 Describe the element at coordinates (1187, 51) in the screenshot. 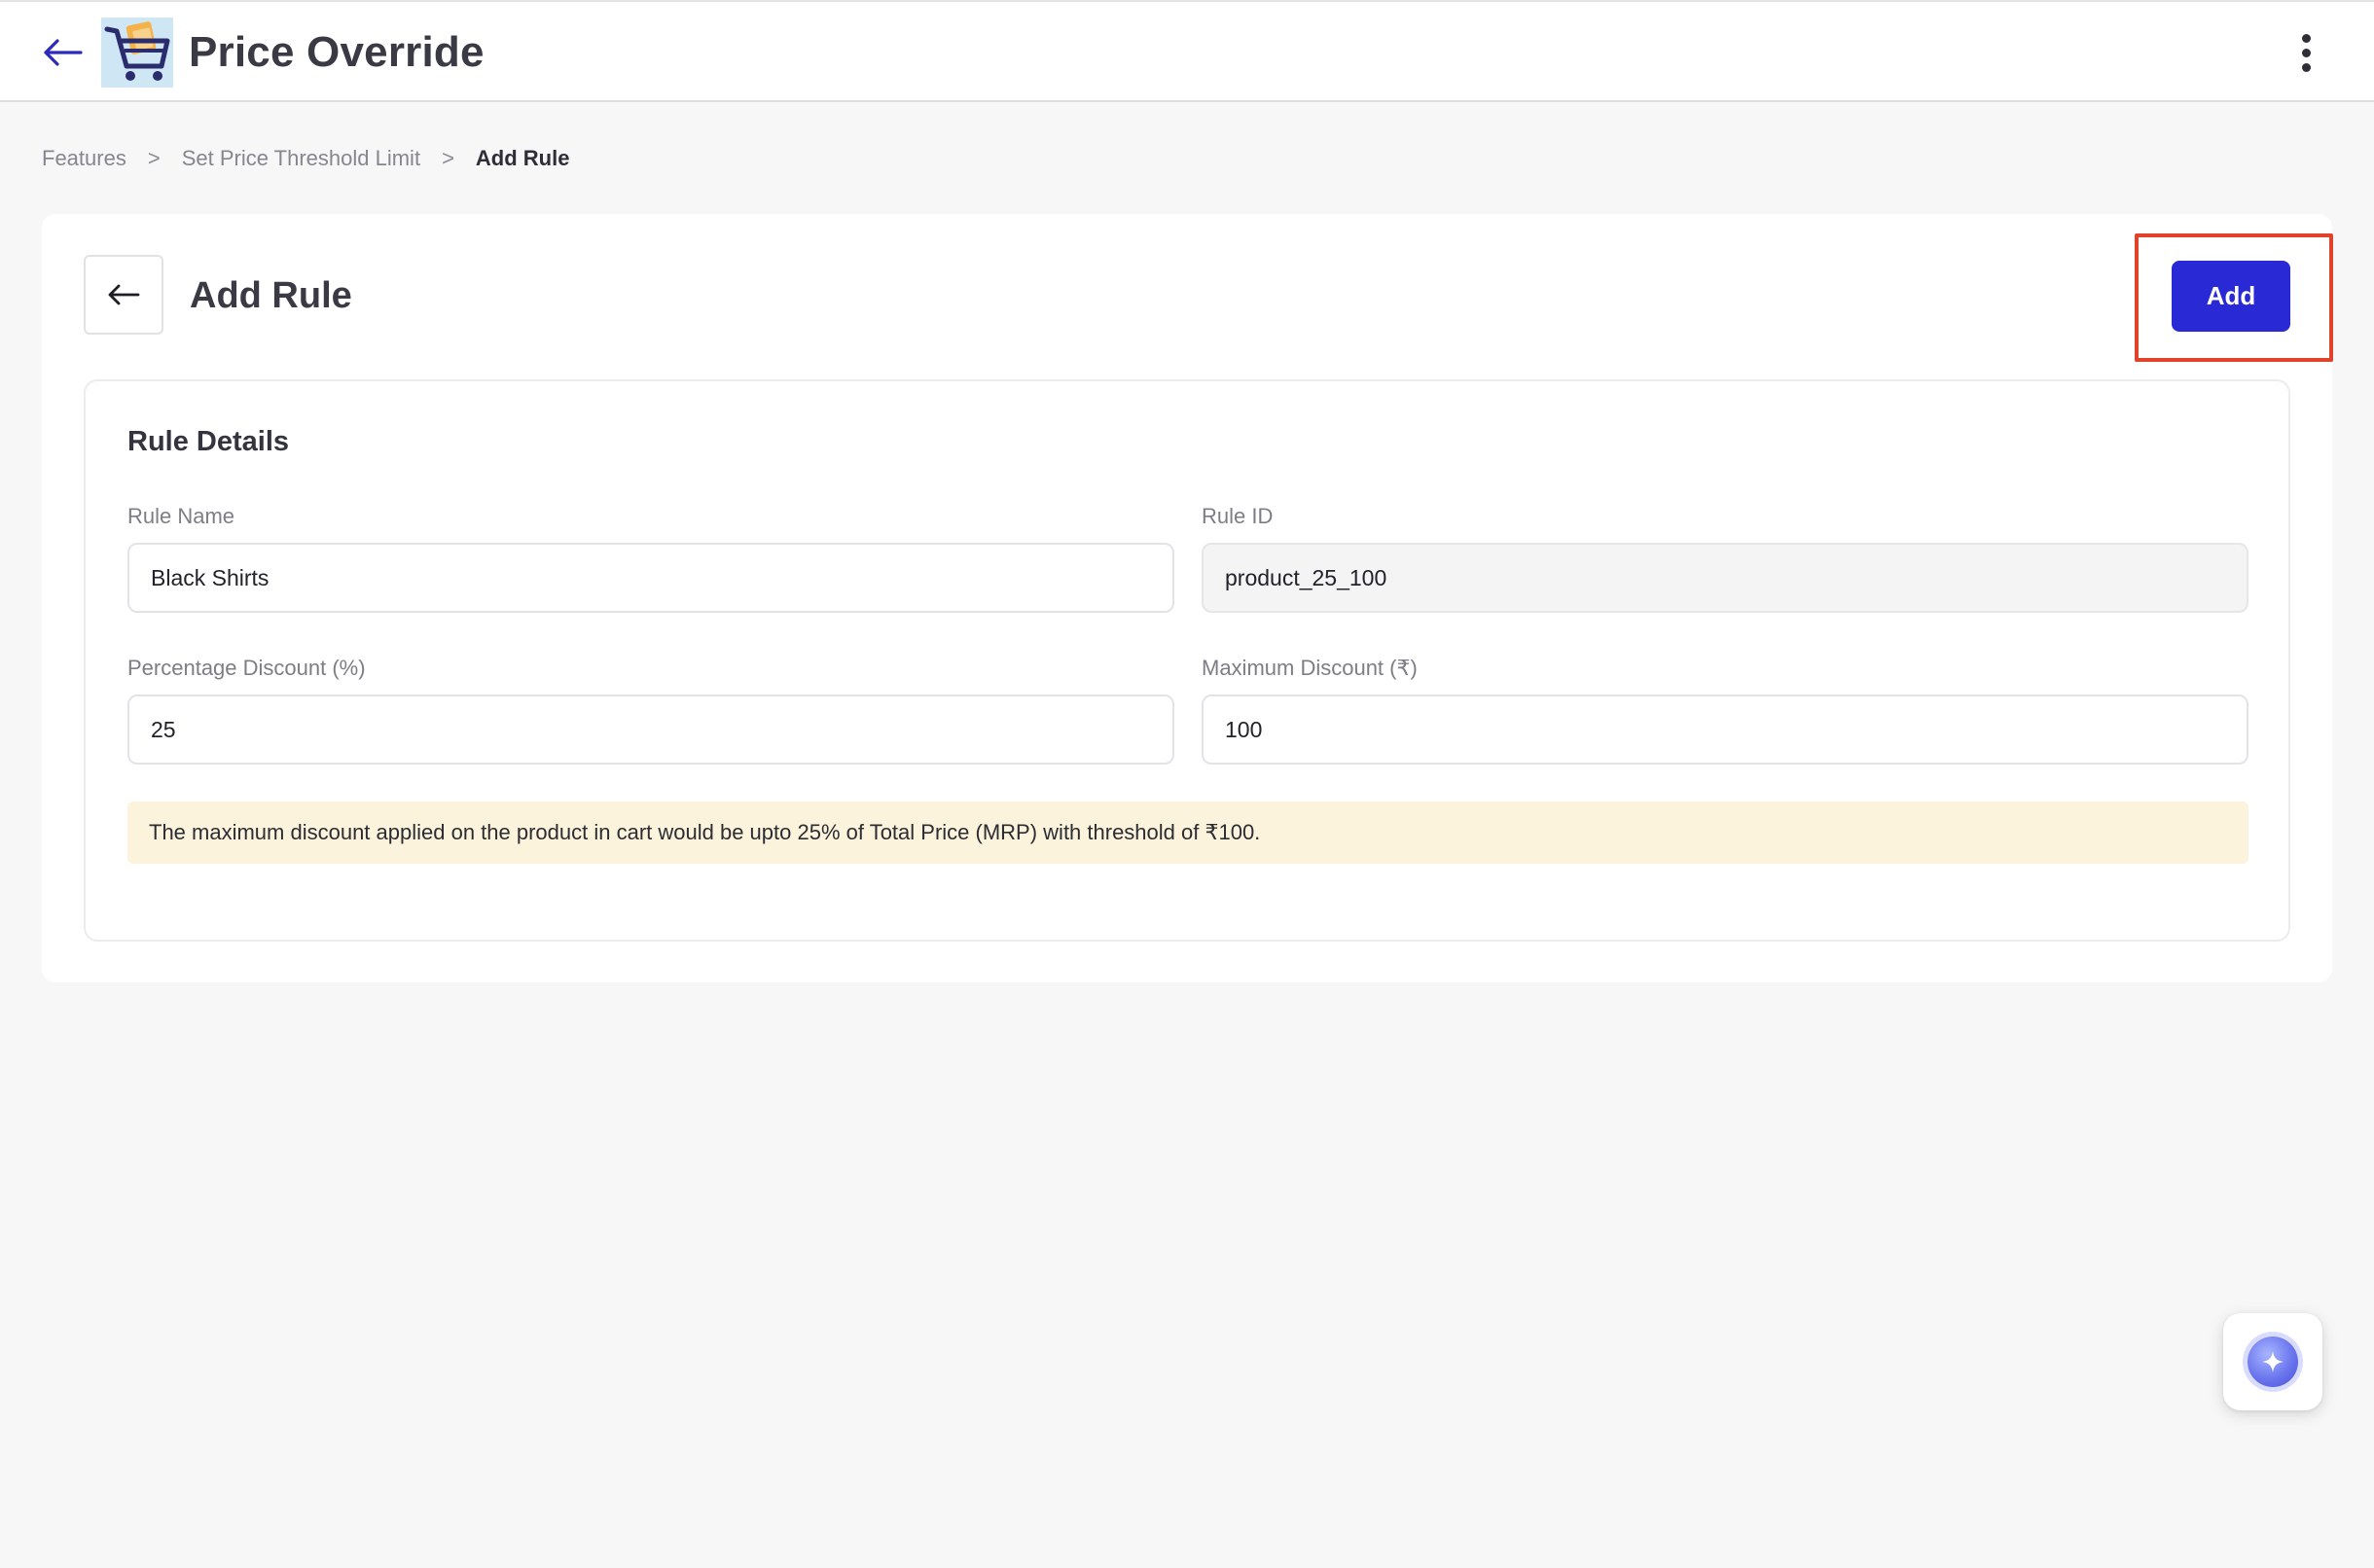

I see `app-header: Price Override` at that location.